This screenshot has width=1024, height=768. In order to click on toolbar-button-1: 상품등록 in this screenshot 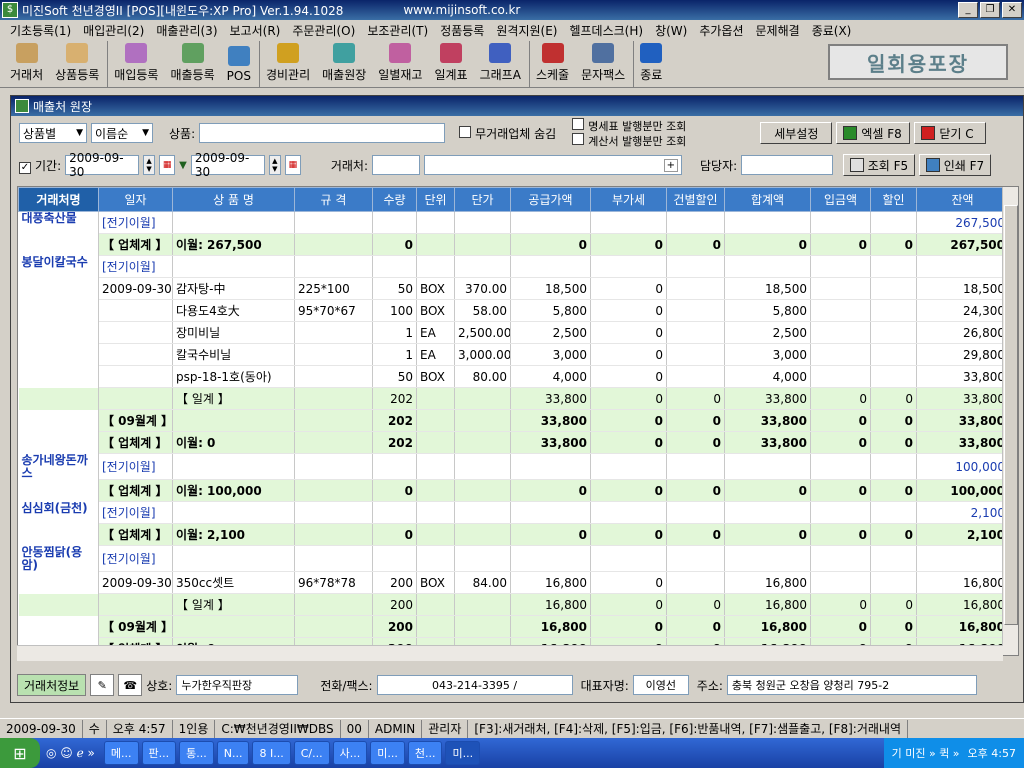, I will do `click(77, 64)`.